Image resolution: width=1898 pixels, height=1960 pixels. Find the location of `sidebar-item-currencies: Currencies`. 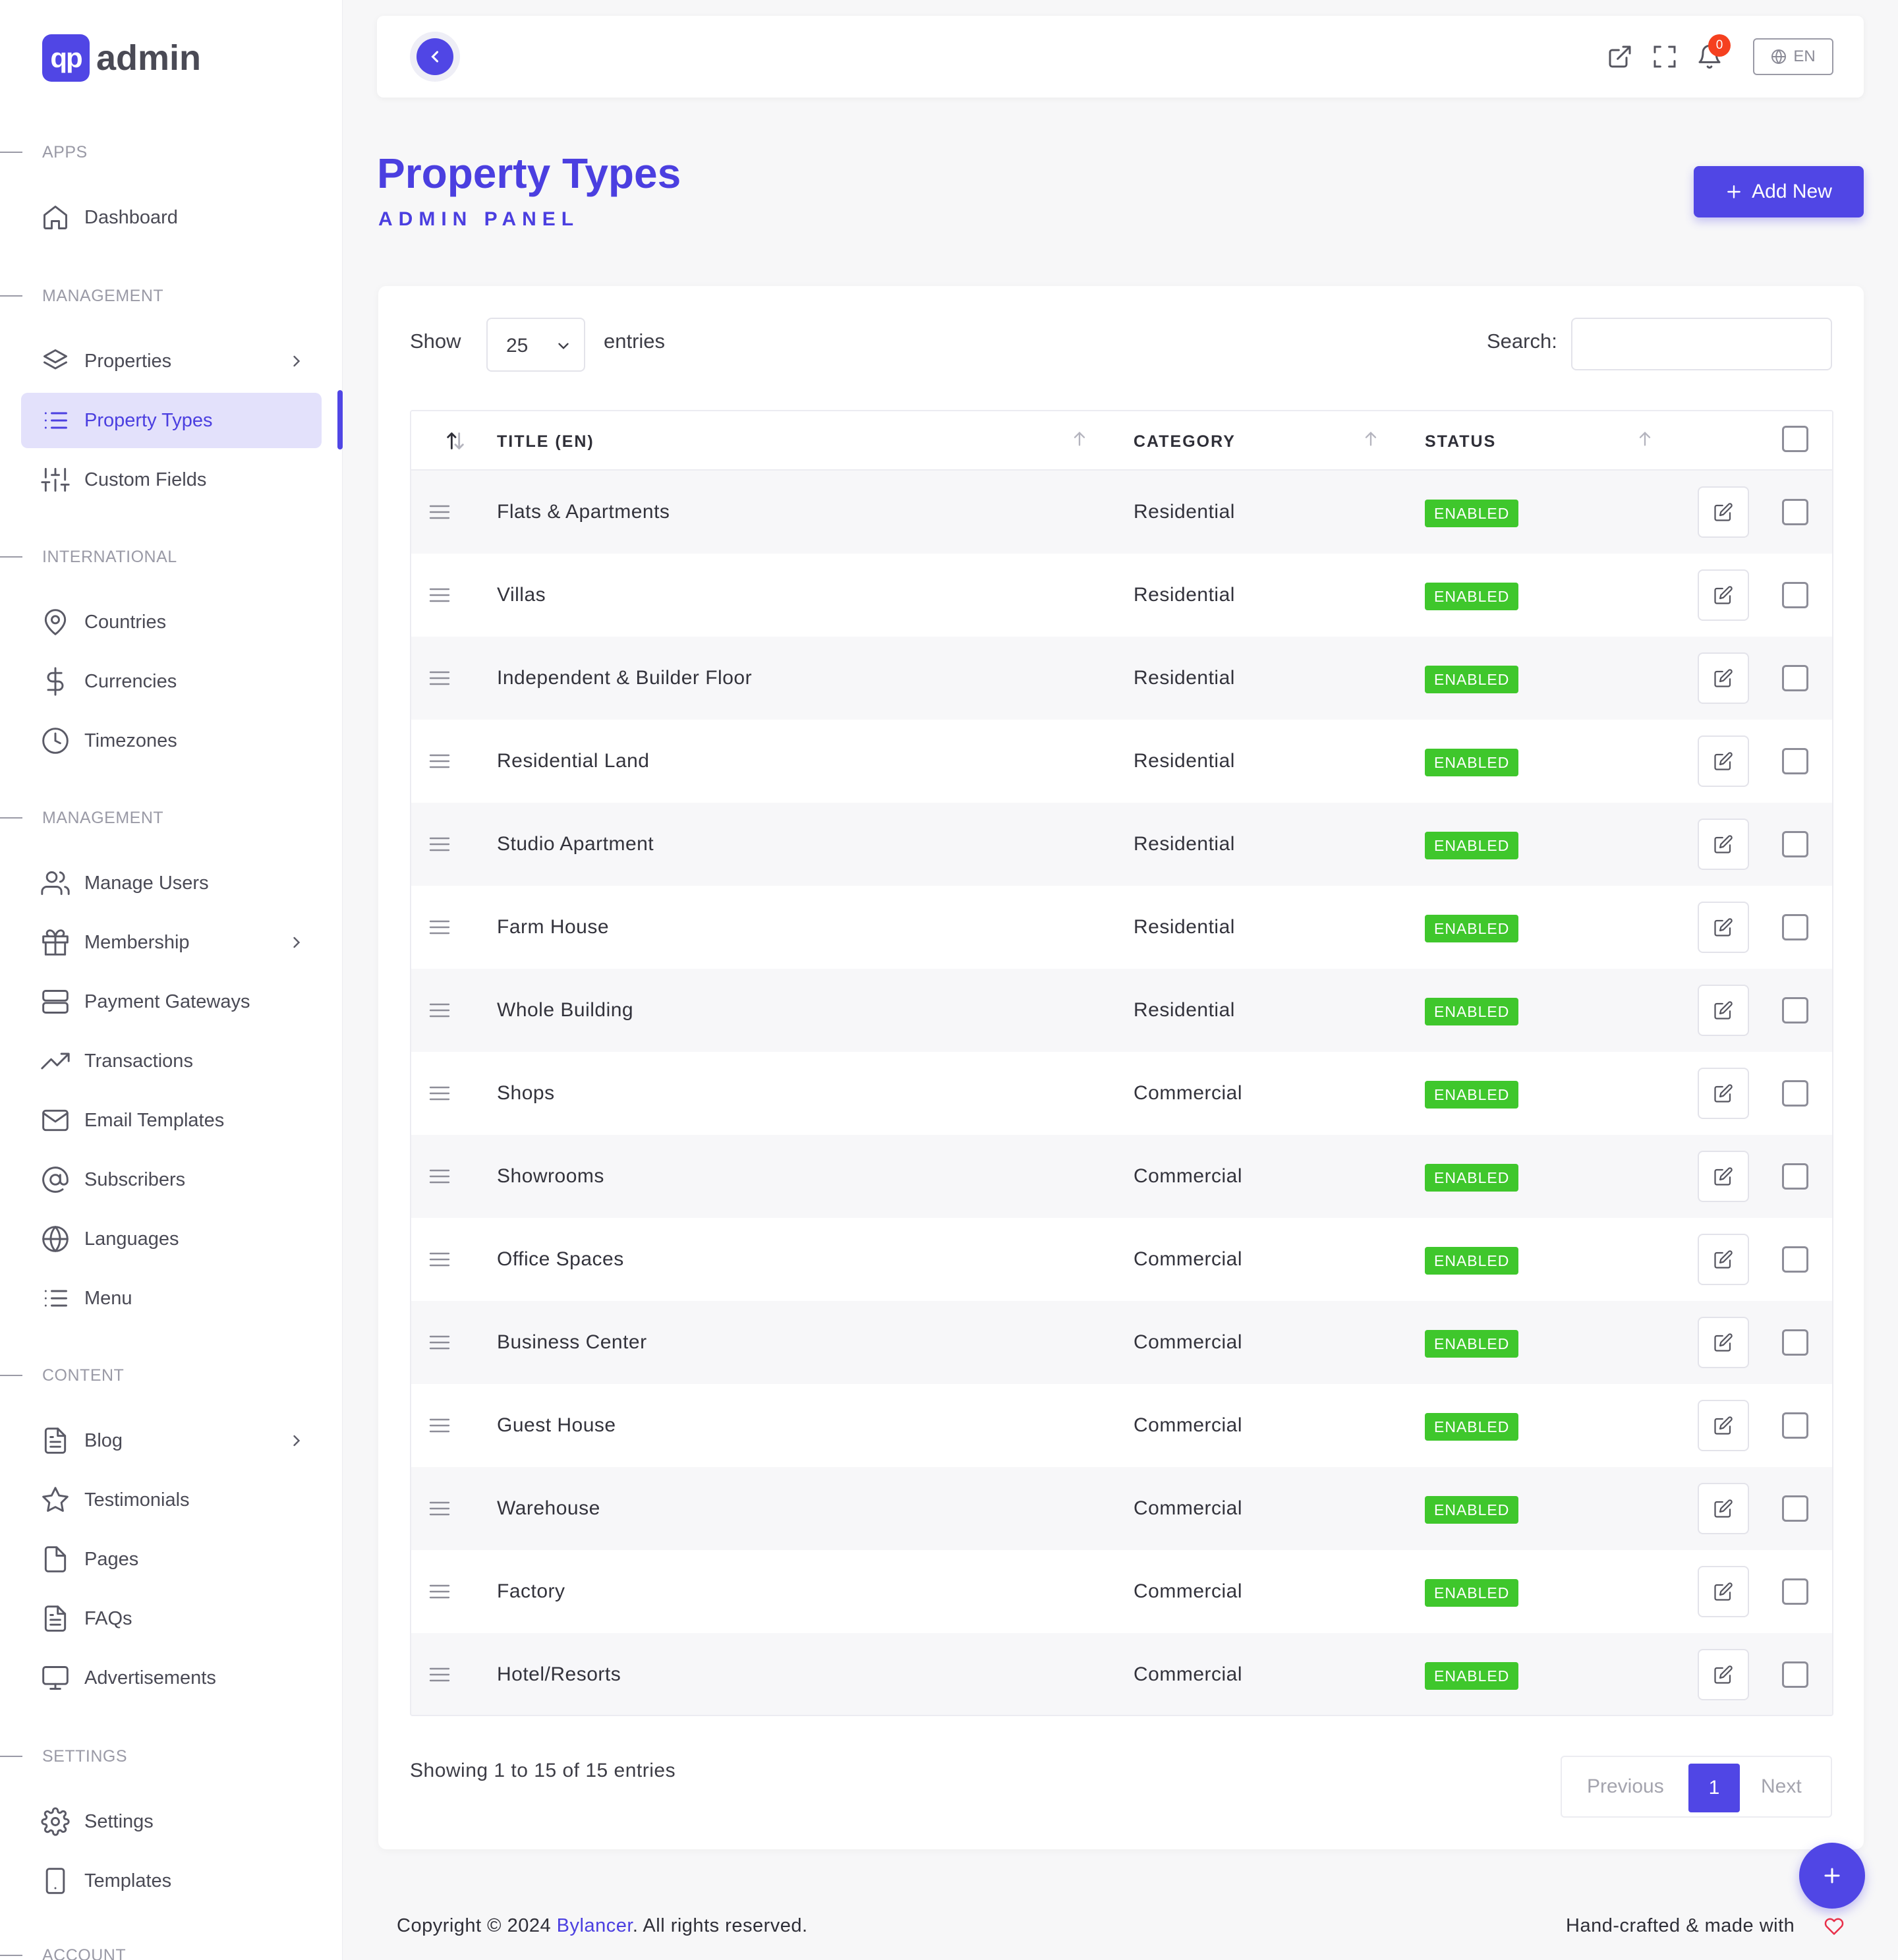

sidebar-item-currencies: Currencies is located at coordinates (171, 681).